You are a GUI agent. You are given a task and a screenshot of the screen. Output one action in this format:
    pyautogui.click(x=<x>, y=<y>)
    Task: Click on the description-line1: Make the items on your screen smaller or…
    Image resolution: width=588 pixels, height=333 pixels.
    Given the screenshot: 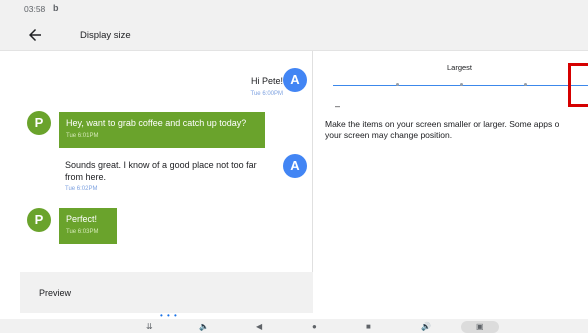 What is the action you would take?
    pyautogui.click(x=442, y=124)
    